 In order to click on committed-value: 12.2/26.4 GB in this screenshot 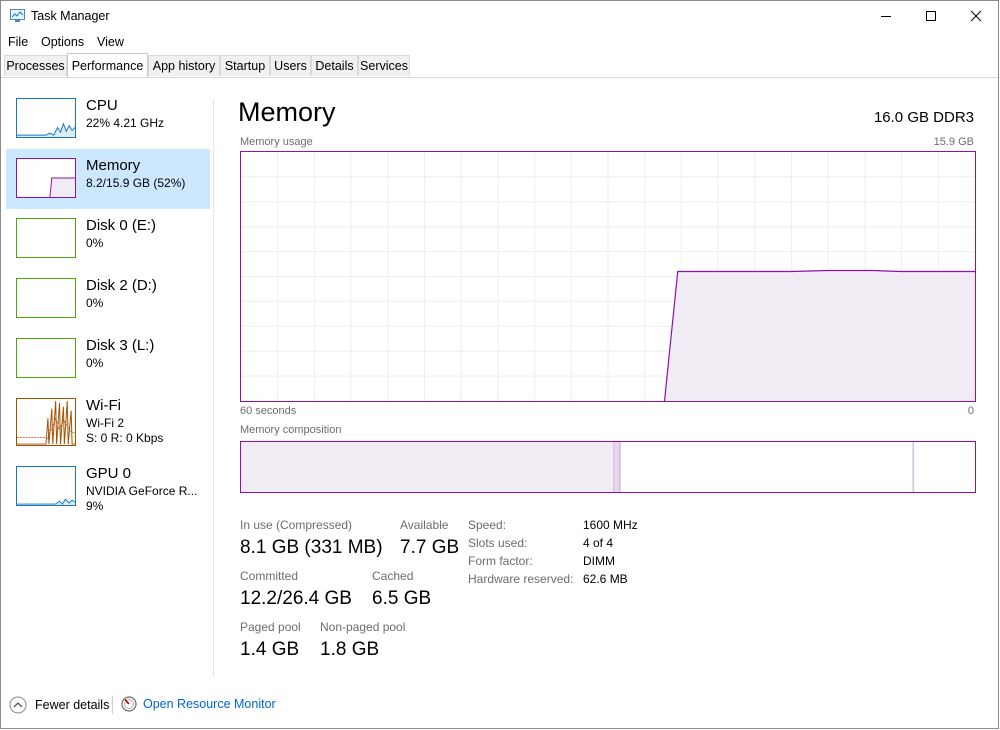, I will do `click(296, 598)`.